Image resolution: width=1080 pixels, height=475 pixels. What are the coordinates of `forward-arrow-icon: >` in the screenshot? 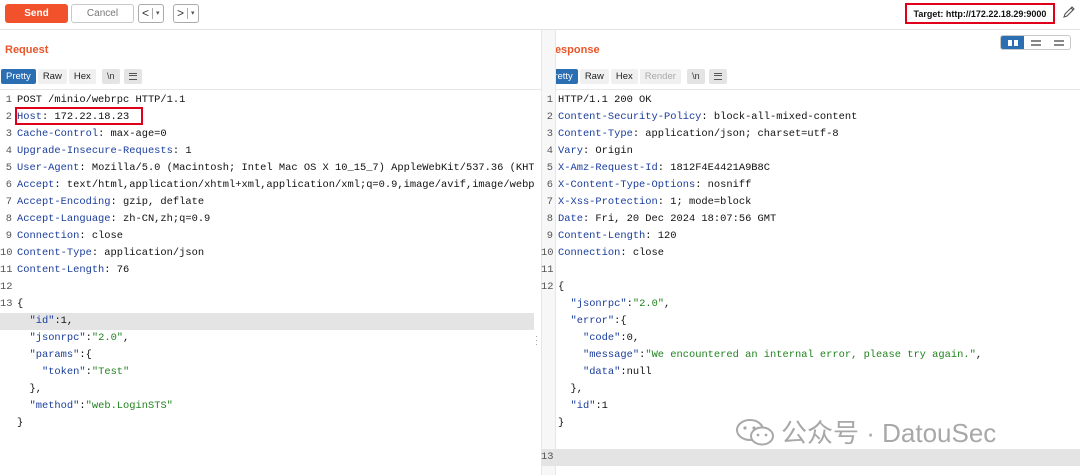 It's located at (180, 13).